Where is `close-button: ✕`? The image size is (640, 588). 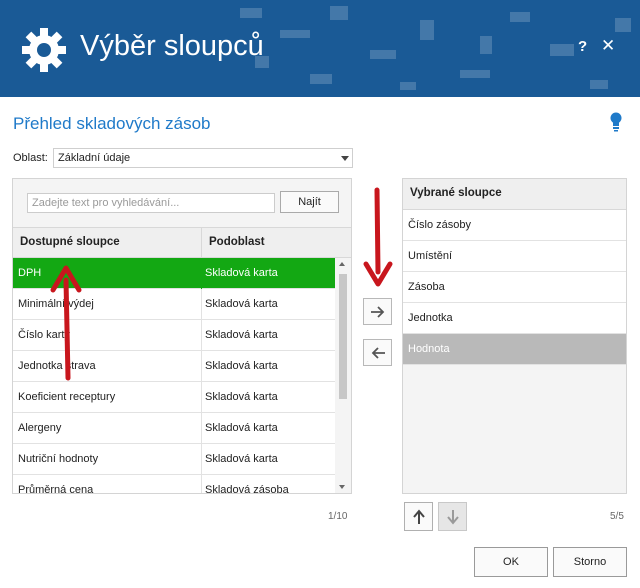 close-button: ✕ is located at coordinates (608, 46).